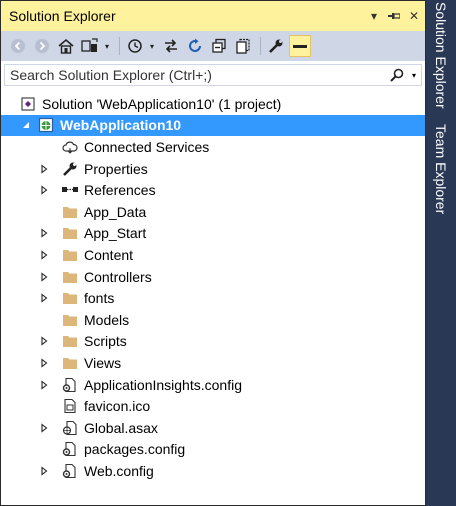 The width and height of the screenshot is (456, 506). What do you see at coordinates (105, 341) in the screenshot?
I see `tree-item-label: Scripts` at bounding box center [105, 341].